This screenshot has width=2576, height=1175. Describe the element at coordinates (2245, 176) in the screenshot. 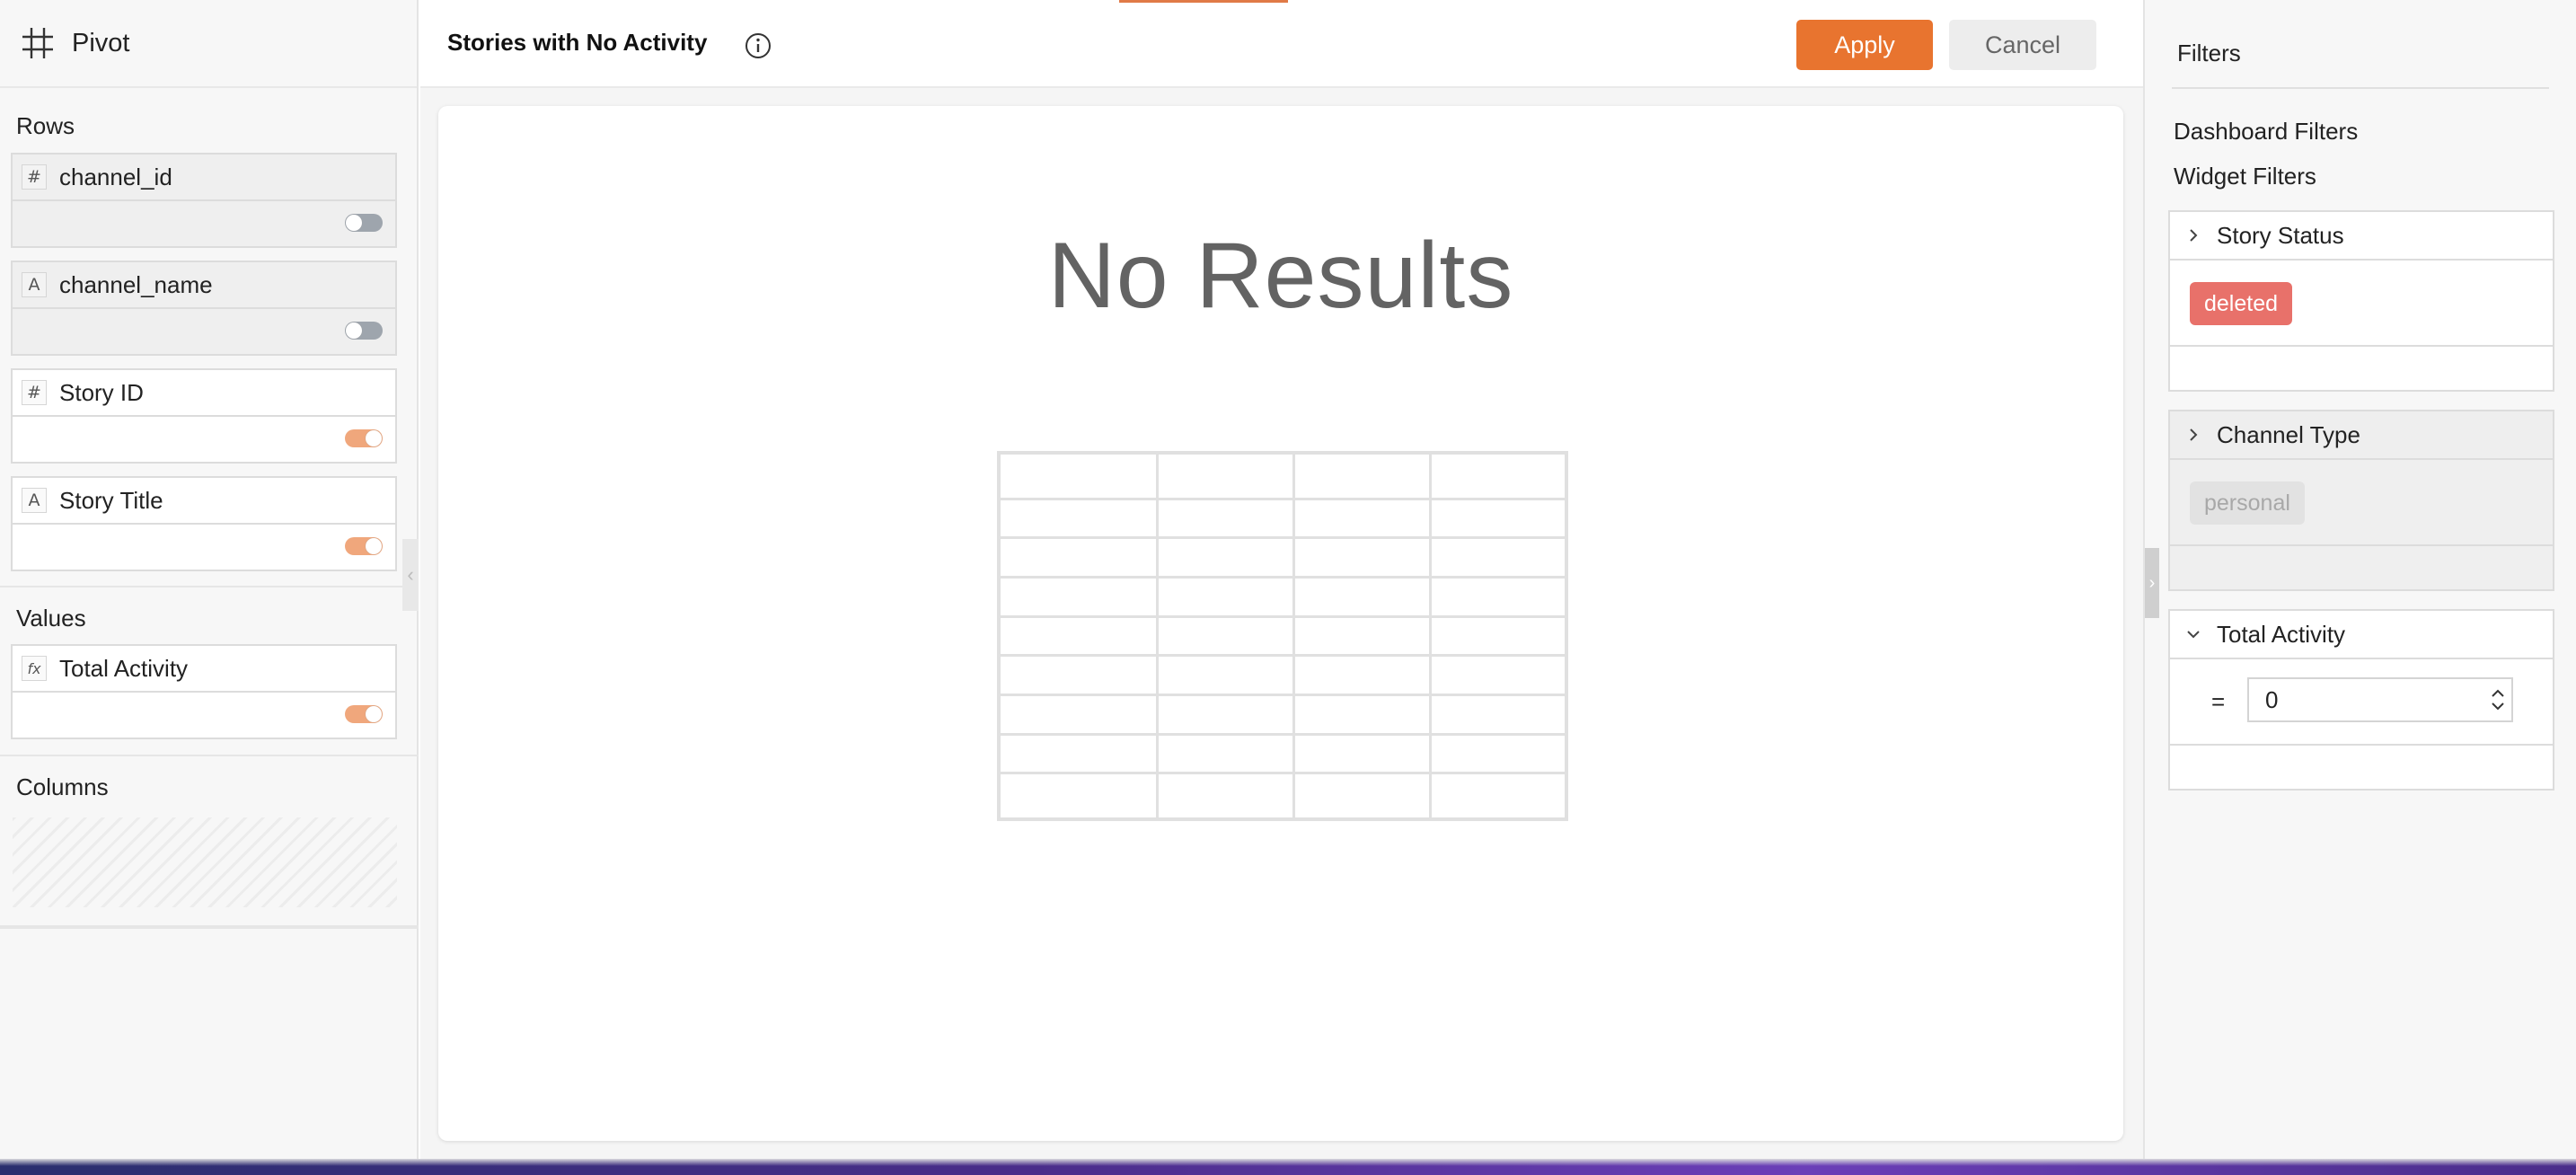

I see `widget-filters-link: Widget Filters` at that location.